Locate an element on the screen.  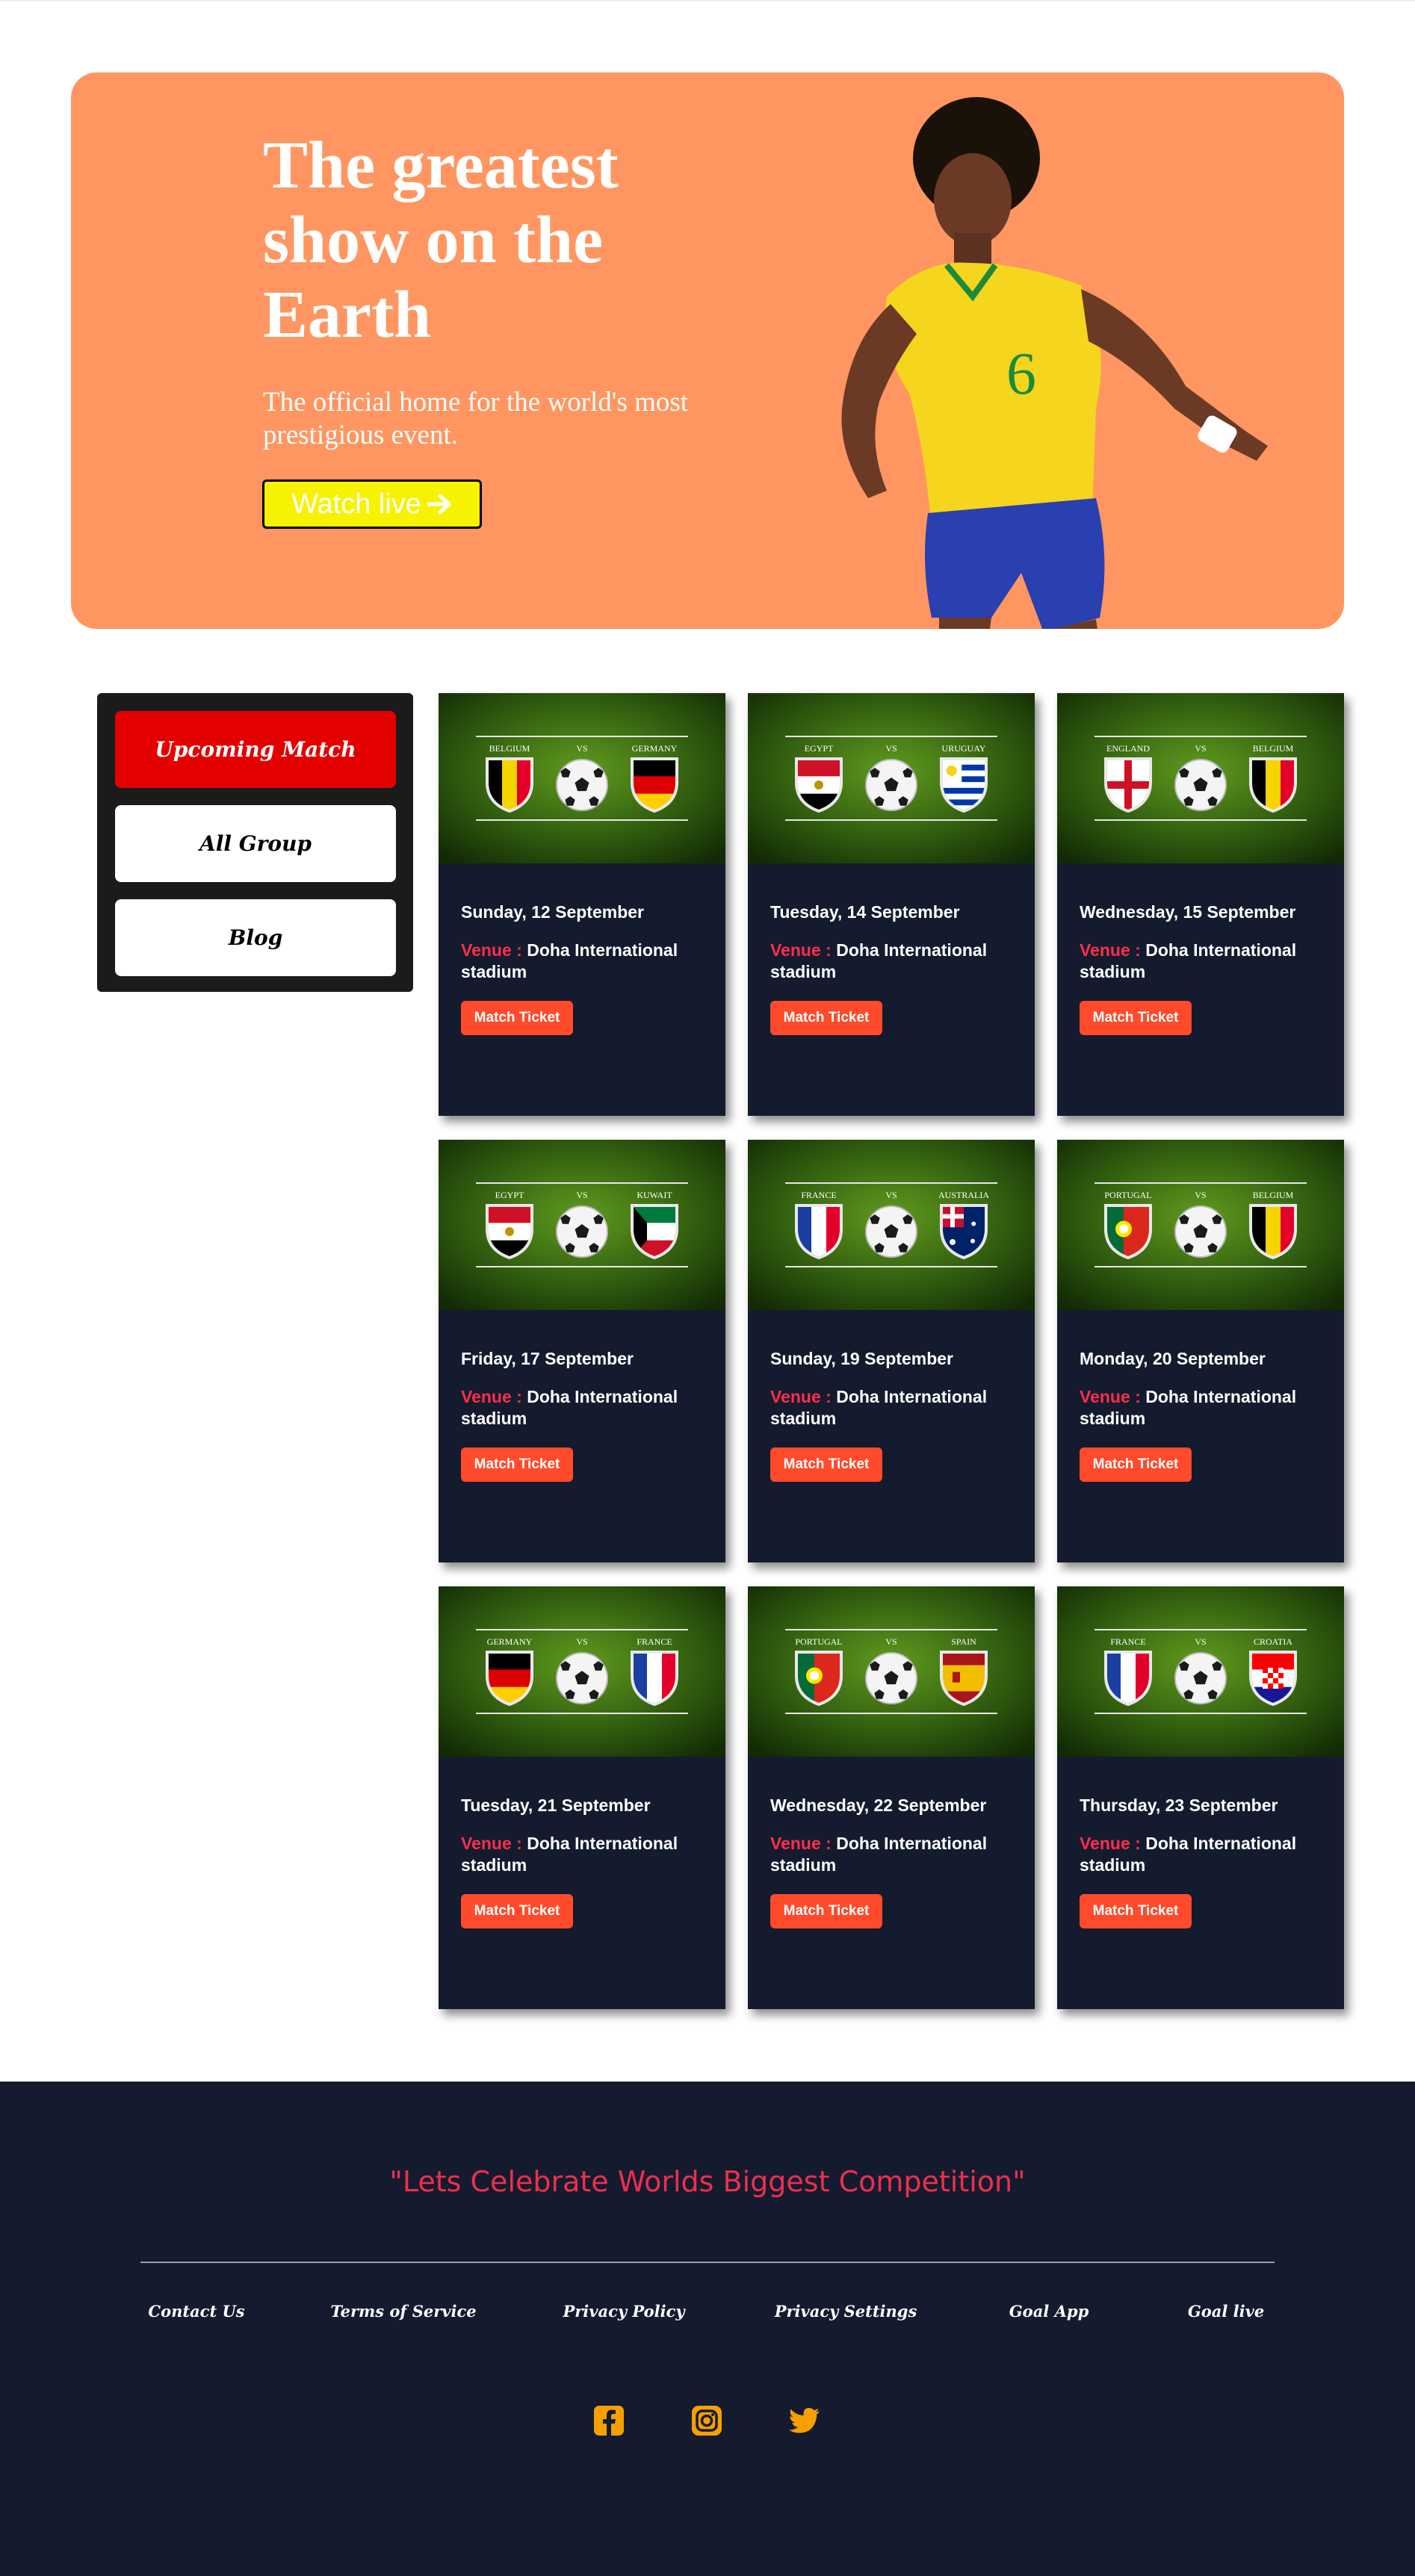
sidebar-item-label: Upcoming Match is located at coordinates (255, 750).